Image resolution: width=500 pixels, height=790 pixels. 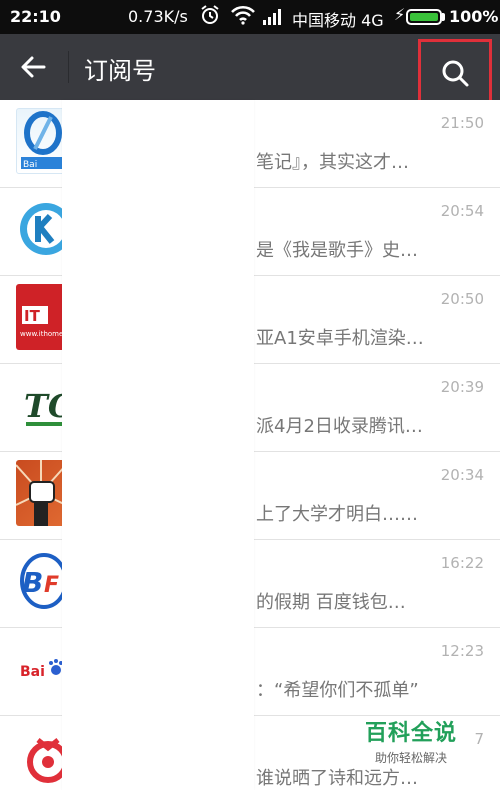 I want to click on baidu-paw-logo-icon: Bai, so click(x=41, y=669).